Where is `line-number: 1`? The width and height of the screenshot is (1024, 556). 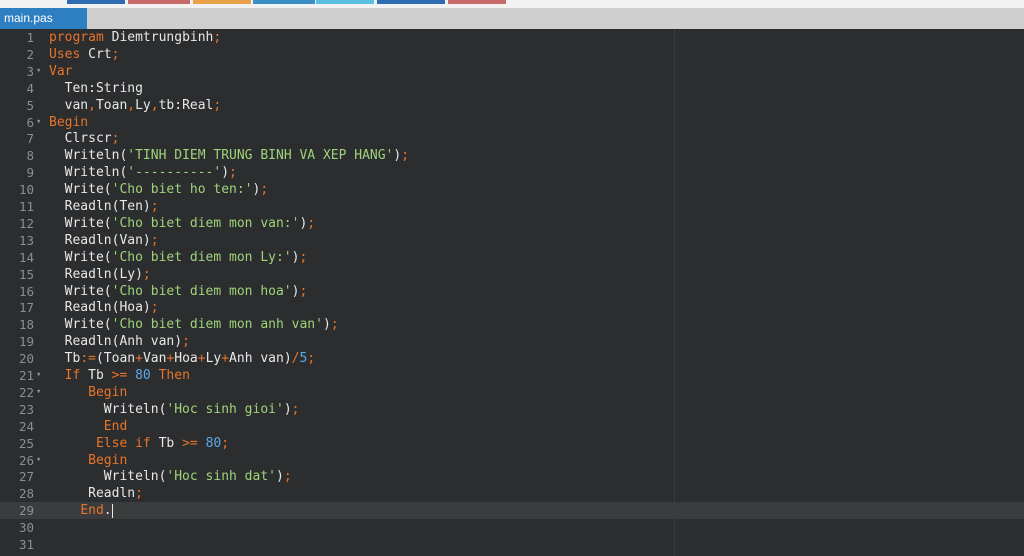
line-number: 1 is located at coordinates (30, 37).